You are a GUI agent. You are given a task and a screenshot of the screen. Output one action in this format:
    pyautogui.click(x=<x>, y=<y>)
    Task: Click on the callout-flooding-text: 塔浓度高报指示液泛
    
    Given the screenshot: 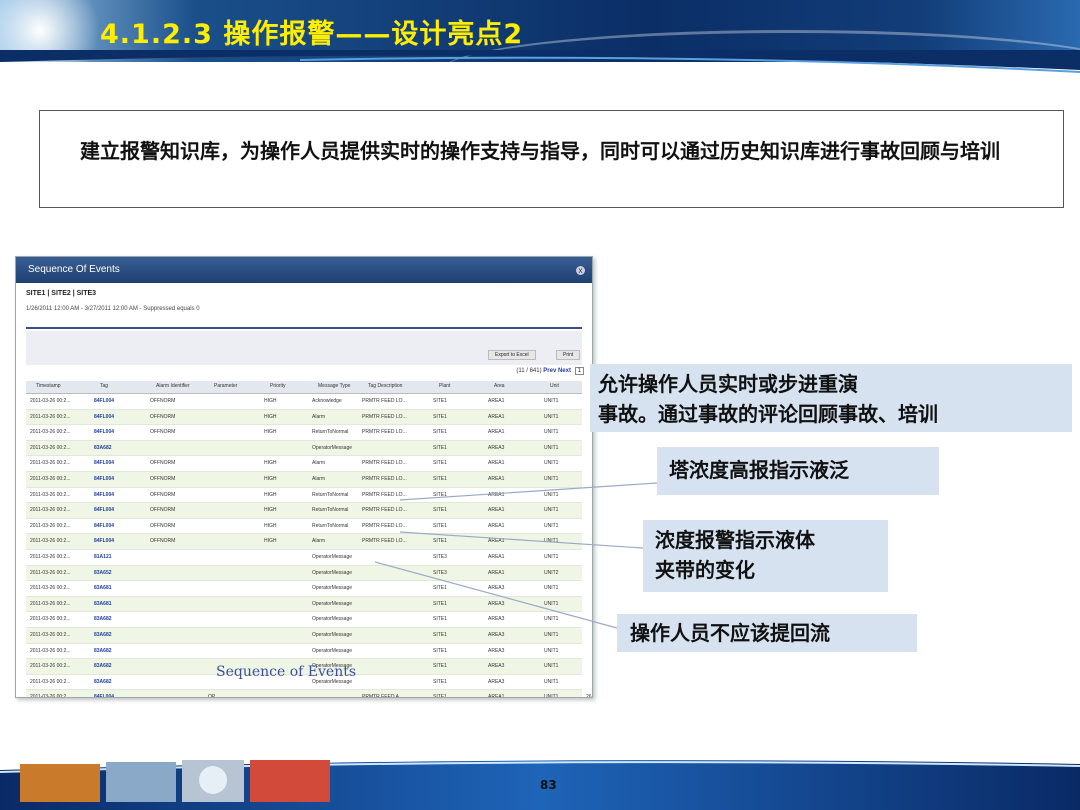 What is the action you would take?
    pyautogui.click(x=759, y=470)
    